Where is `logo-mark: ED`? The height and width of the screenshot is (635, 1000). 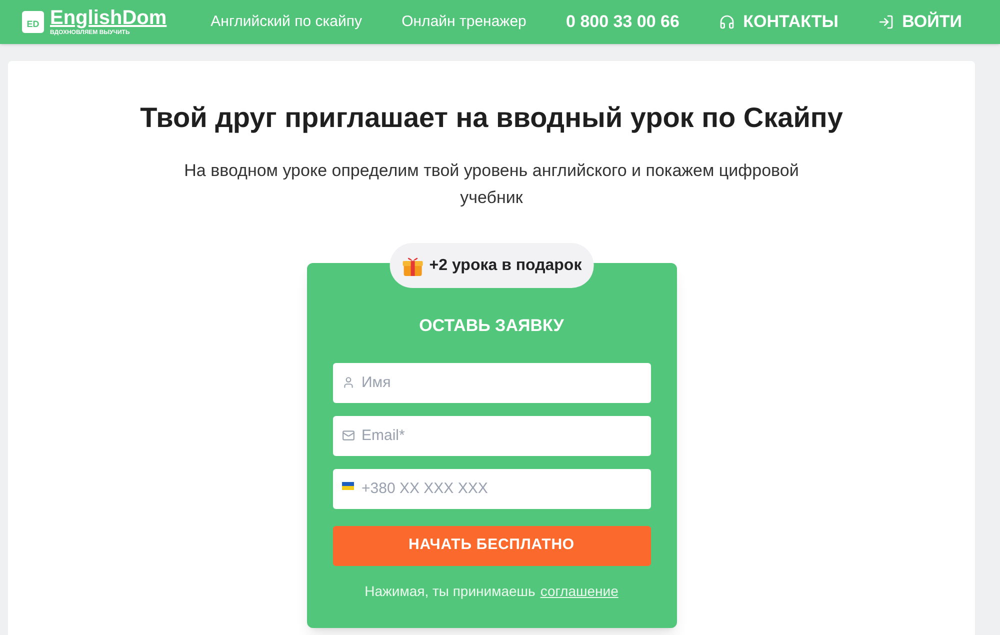
logo-mark: ED is located at coordinates (33, 22).